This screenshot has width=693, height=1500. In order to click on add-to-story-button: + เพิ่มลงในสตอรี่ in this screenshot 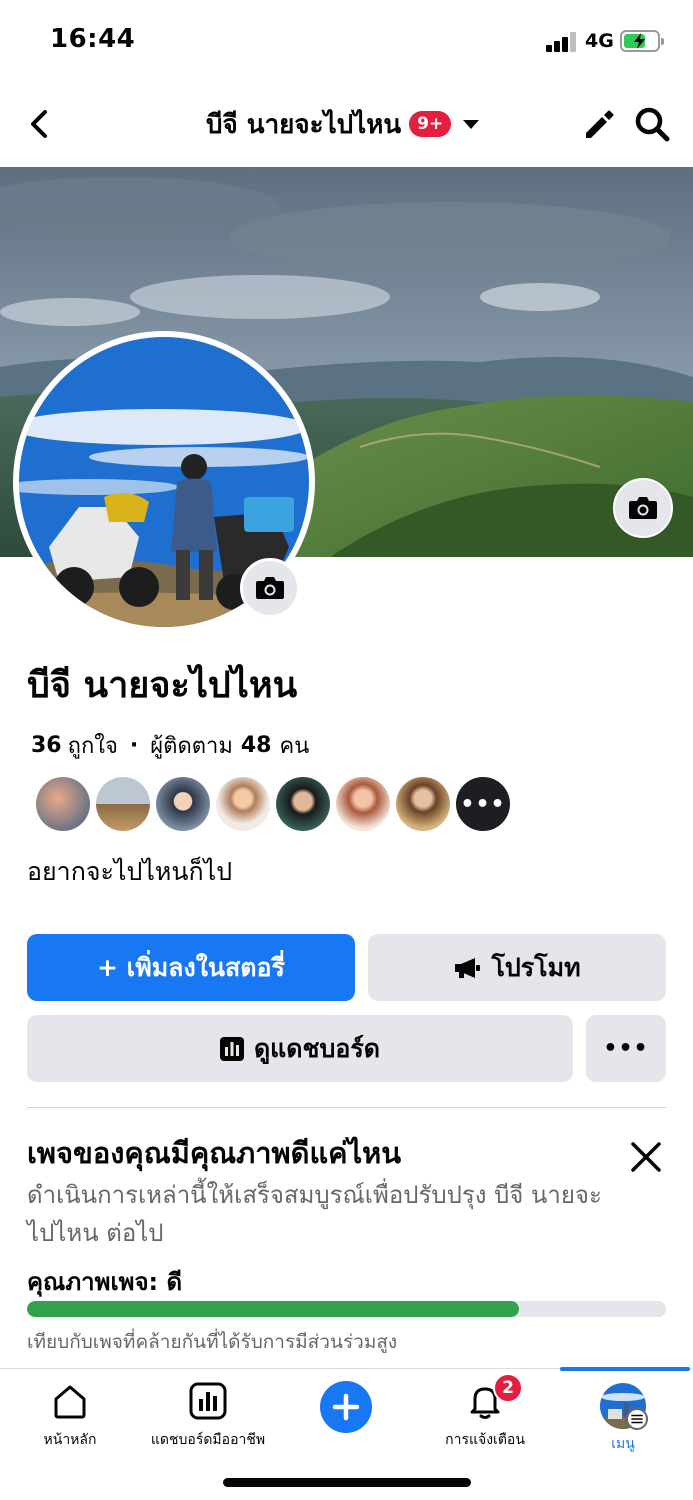, I will do `click(191, 967)`.